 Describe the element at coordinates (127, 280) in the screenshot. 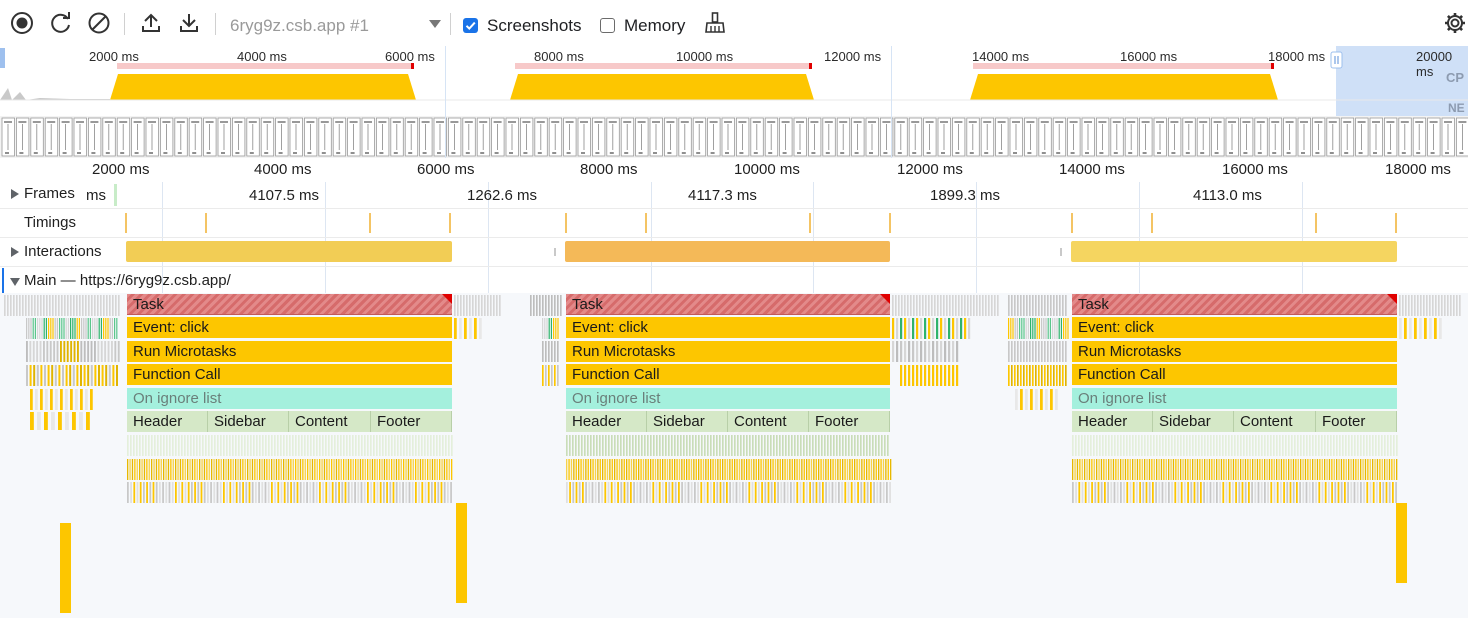

I see `main-track-label: Main — https://6ryg9z.csb.app/` at that location.